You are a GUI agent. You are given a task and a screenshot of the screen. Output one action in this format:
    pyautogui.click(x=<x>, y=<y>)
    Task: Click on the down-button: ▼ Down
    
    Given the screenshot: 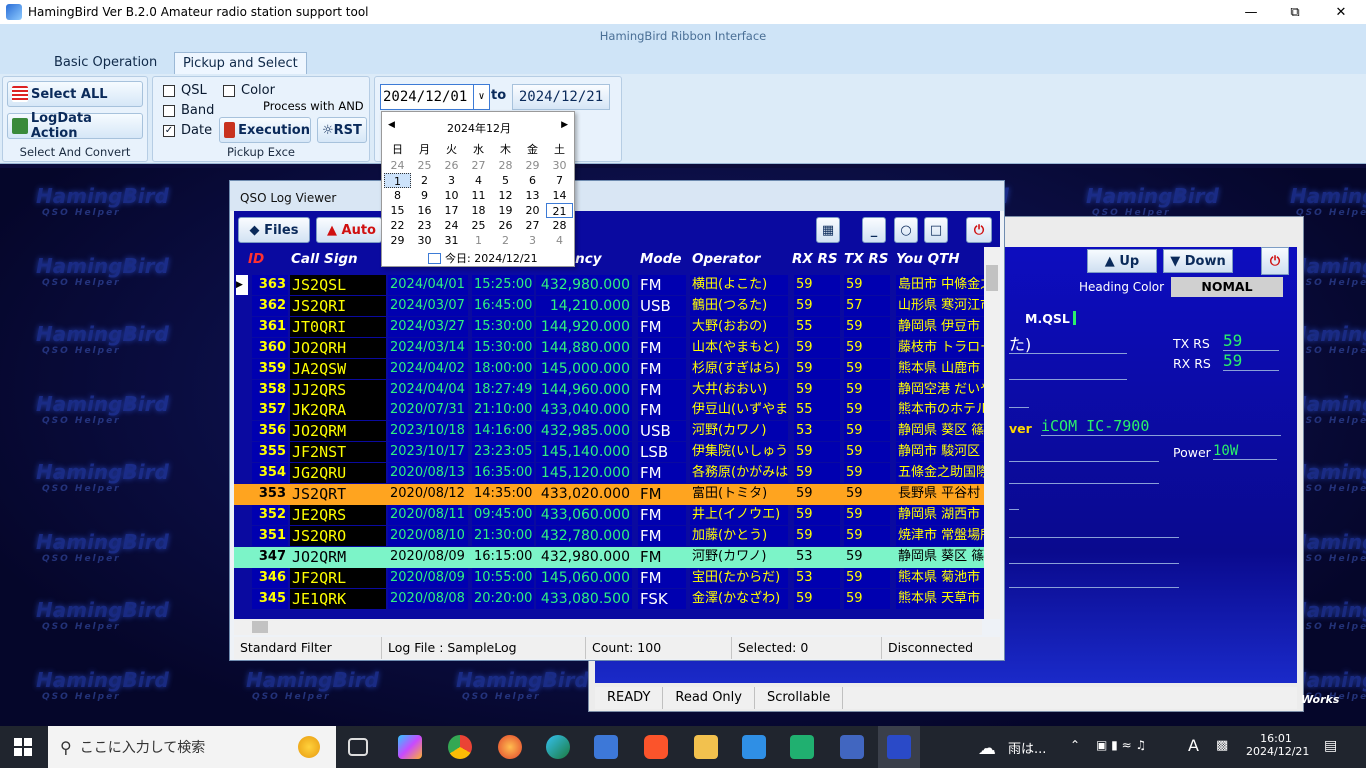 What is the action you would take?
    pyautogui.click(x=1198, y=261)
    